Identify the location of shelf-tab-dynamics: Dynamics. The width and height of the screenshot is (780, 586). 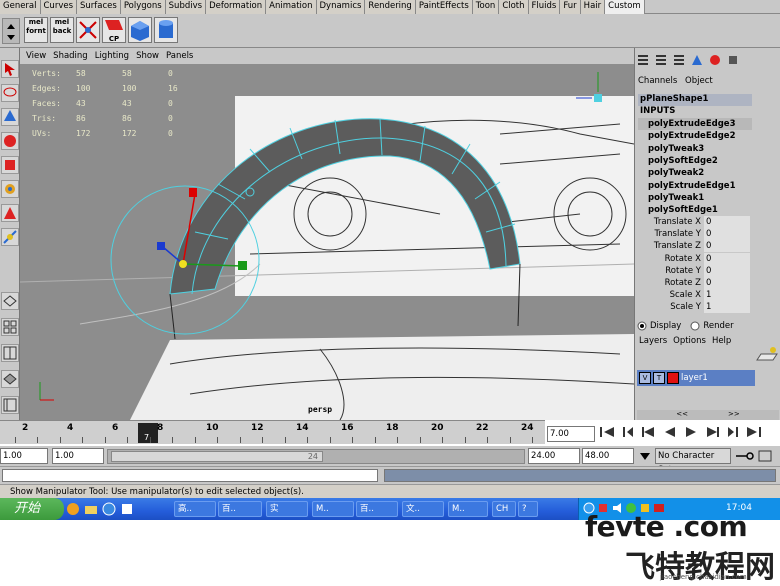
(341, 7).